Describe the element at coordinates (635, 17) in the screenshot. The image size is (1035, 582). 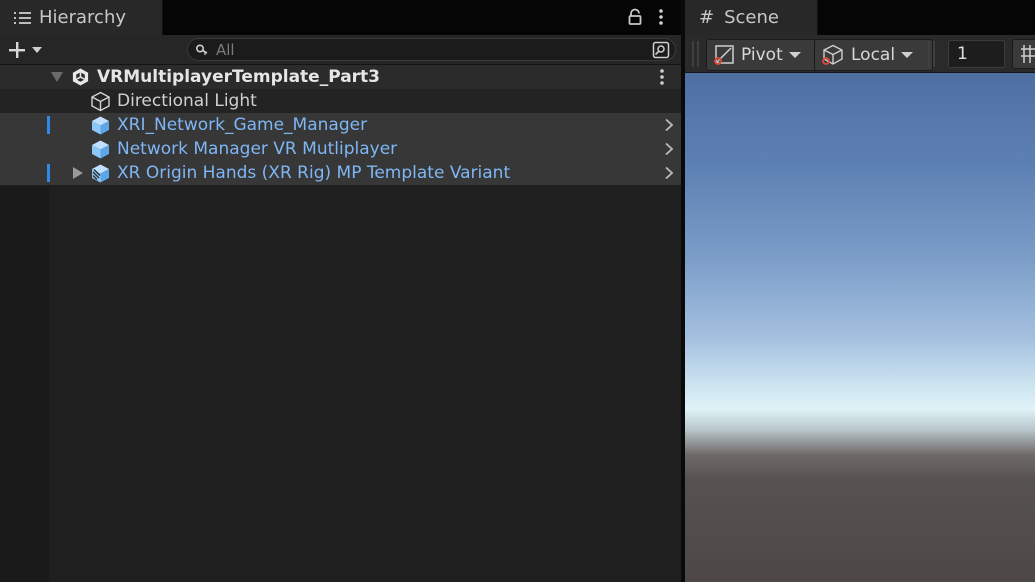
I see `lock-icon` at that location.